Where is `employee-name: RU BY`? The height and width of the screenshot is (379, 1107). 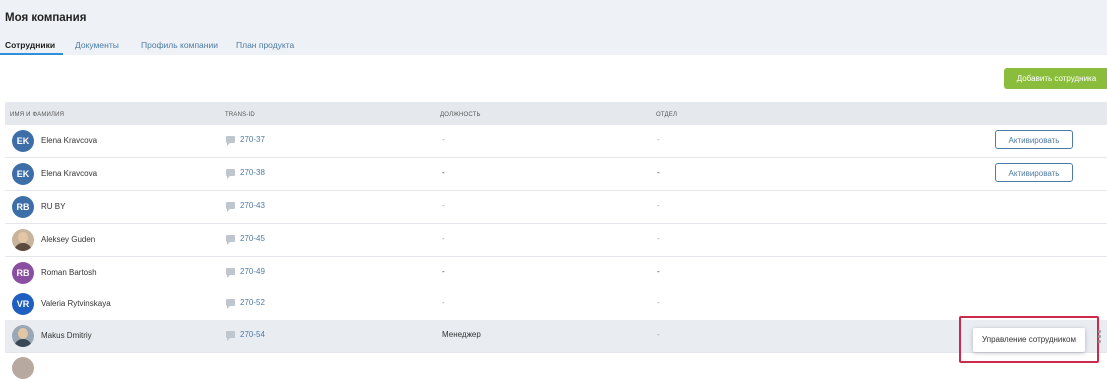 employee-name: RU BY is located at coordinates (53, 206).